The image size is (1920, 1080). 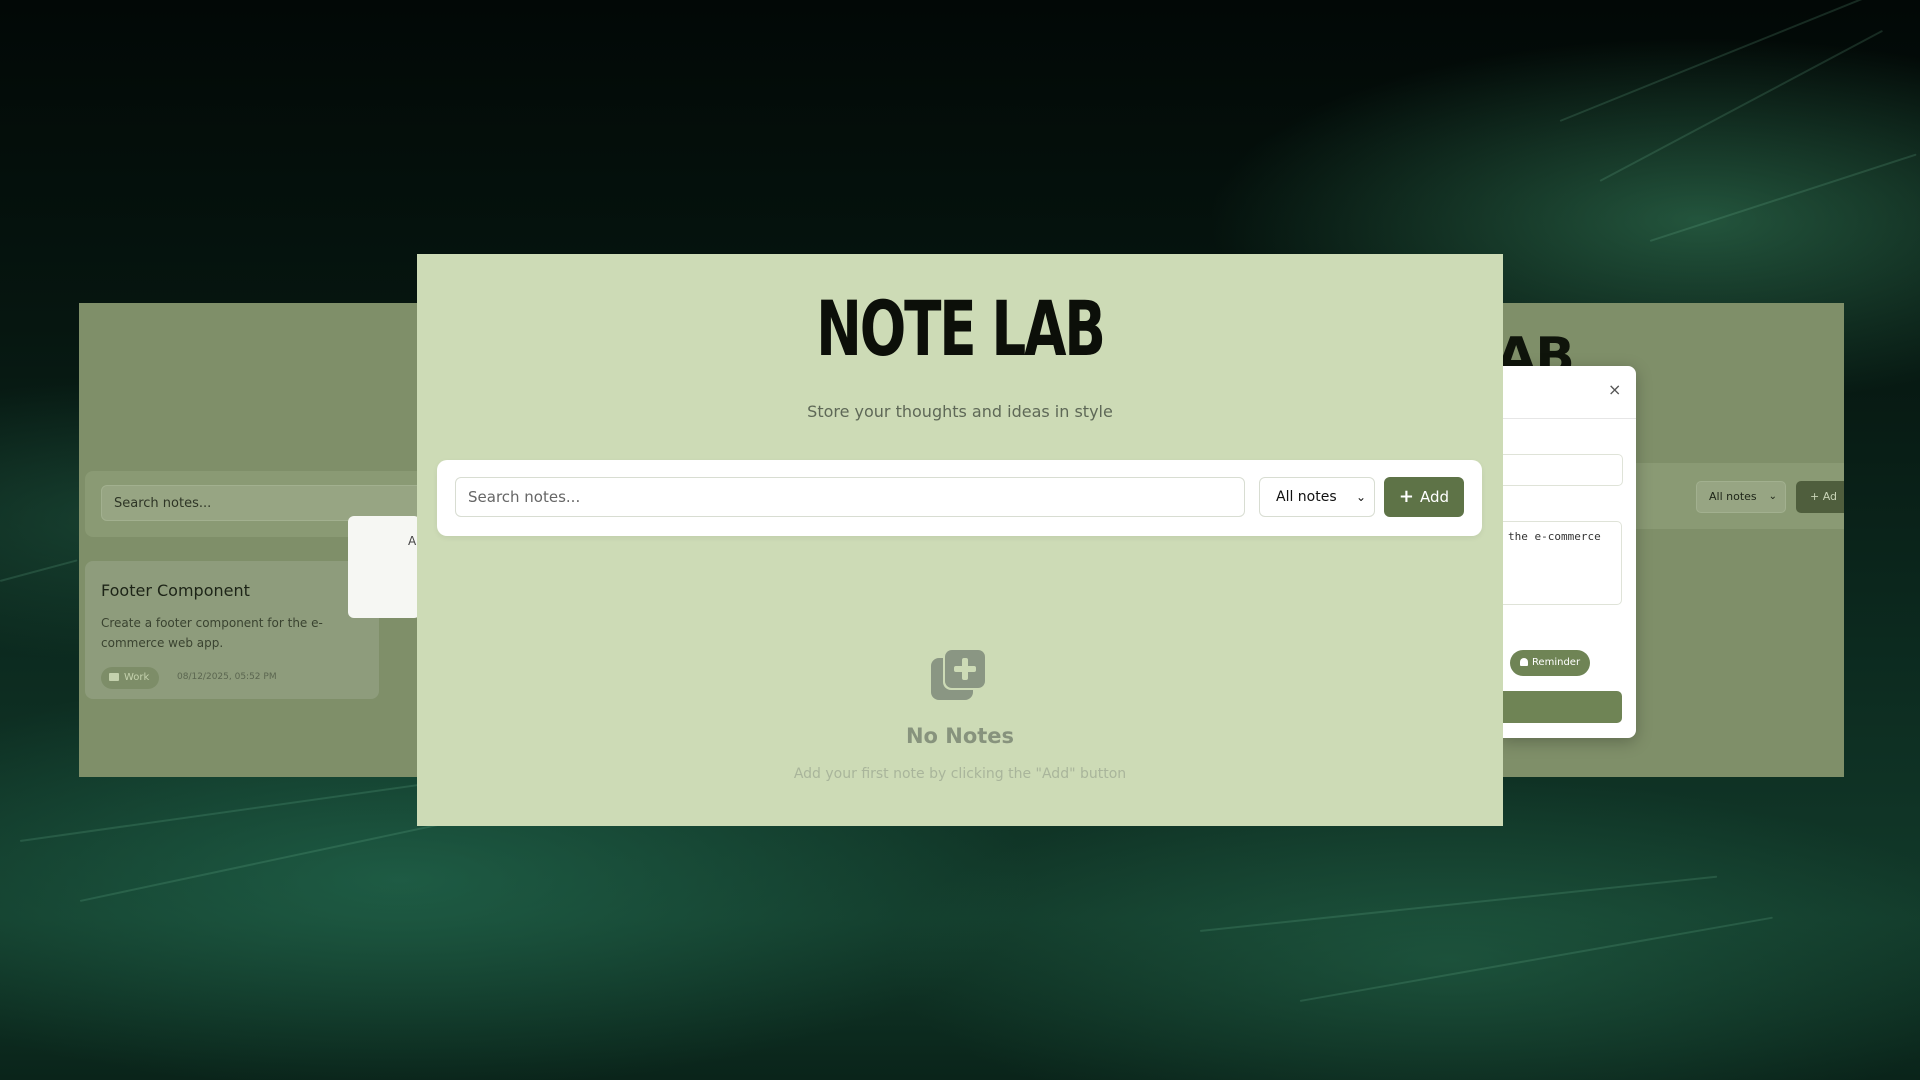 I want to click on note-title: Footer Component, so click(x=175, y=590).